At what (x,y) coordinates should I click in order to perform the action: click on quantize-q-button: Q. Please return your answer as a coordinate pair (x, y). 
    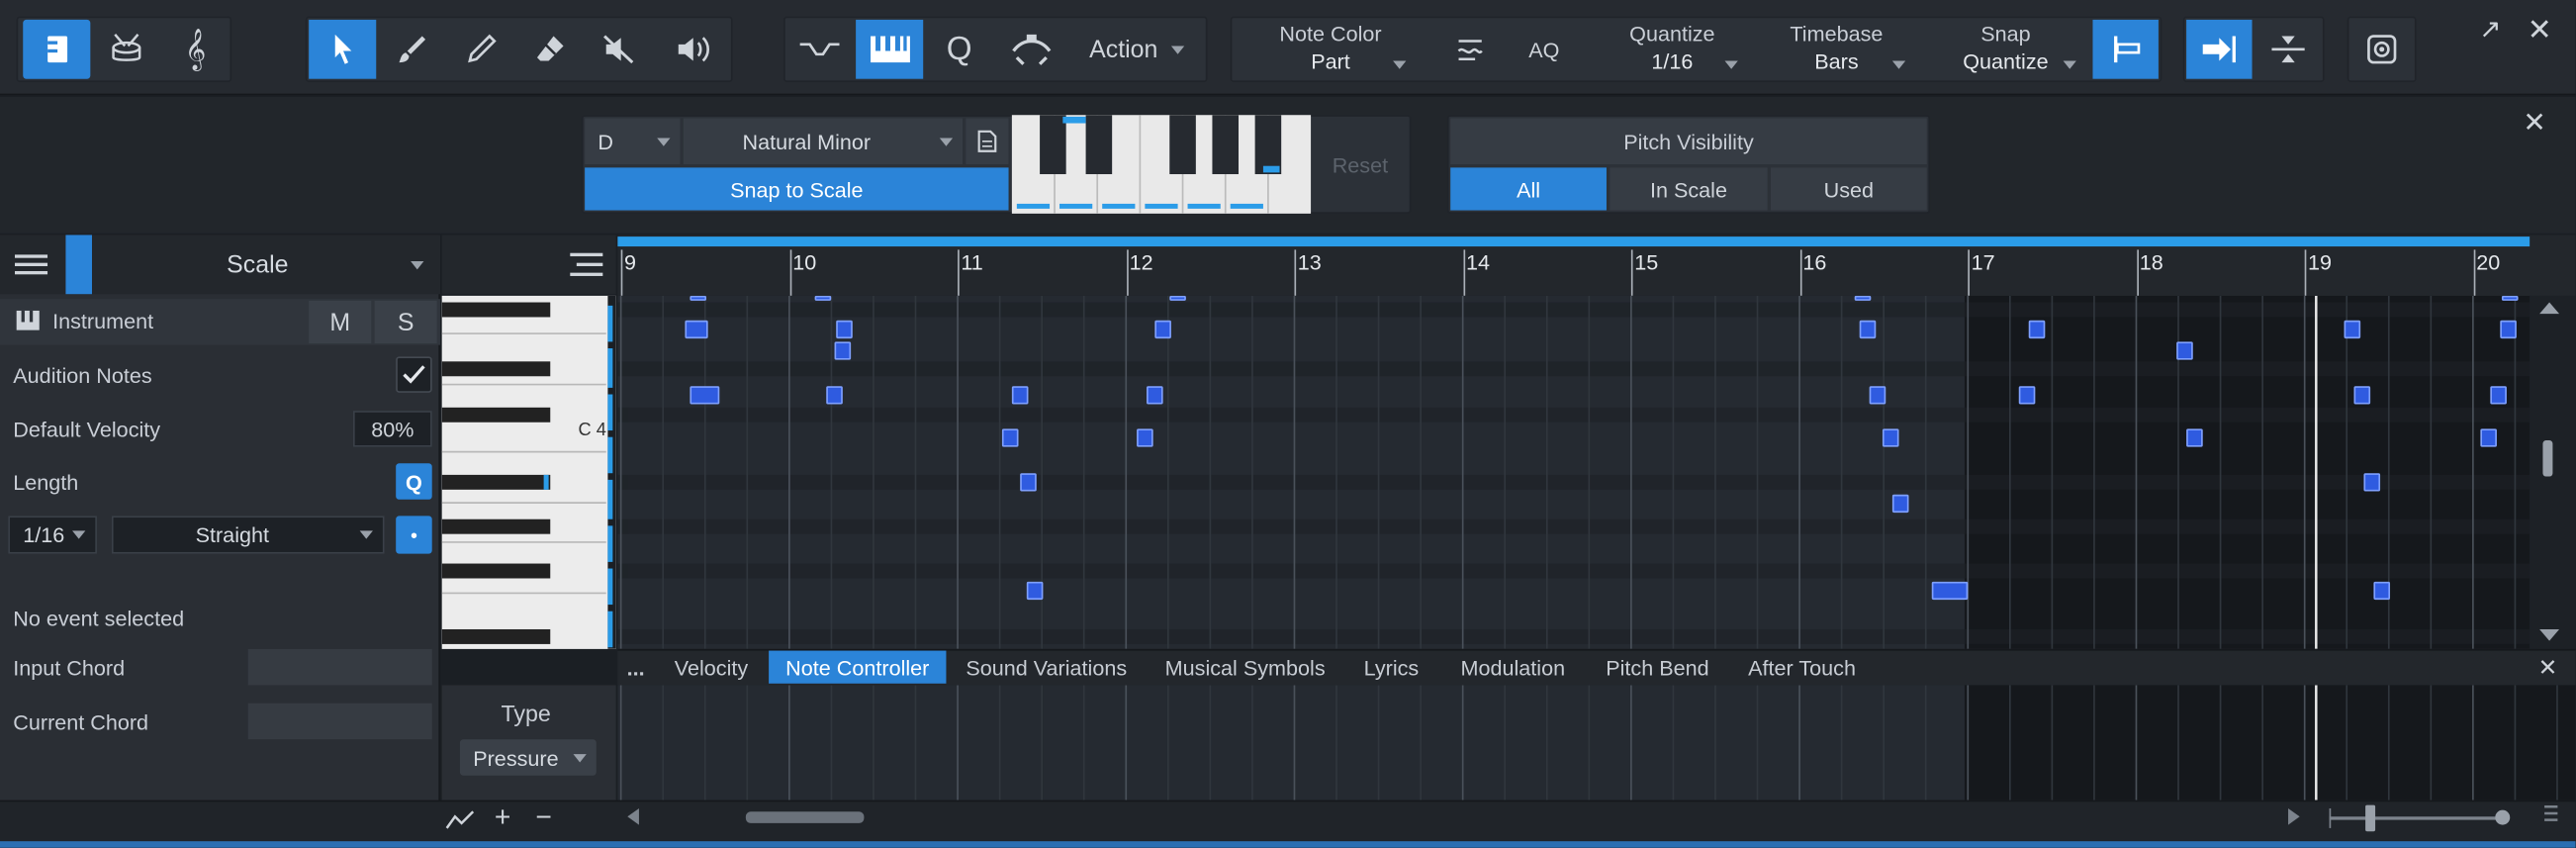
    Looking at the image, I should click on (959, 50).